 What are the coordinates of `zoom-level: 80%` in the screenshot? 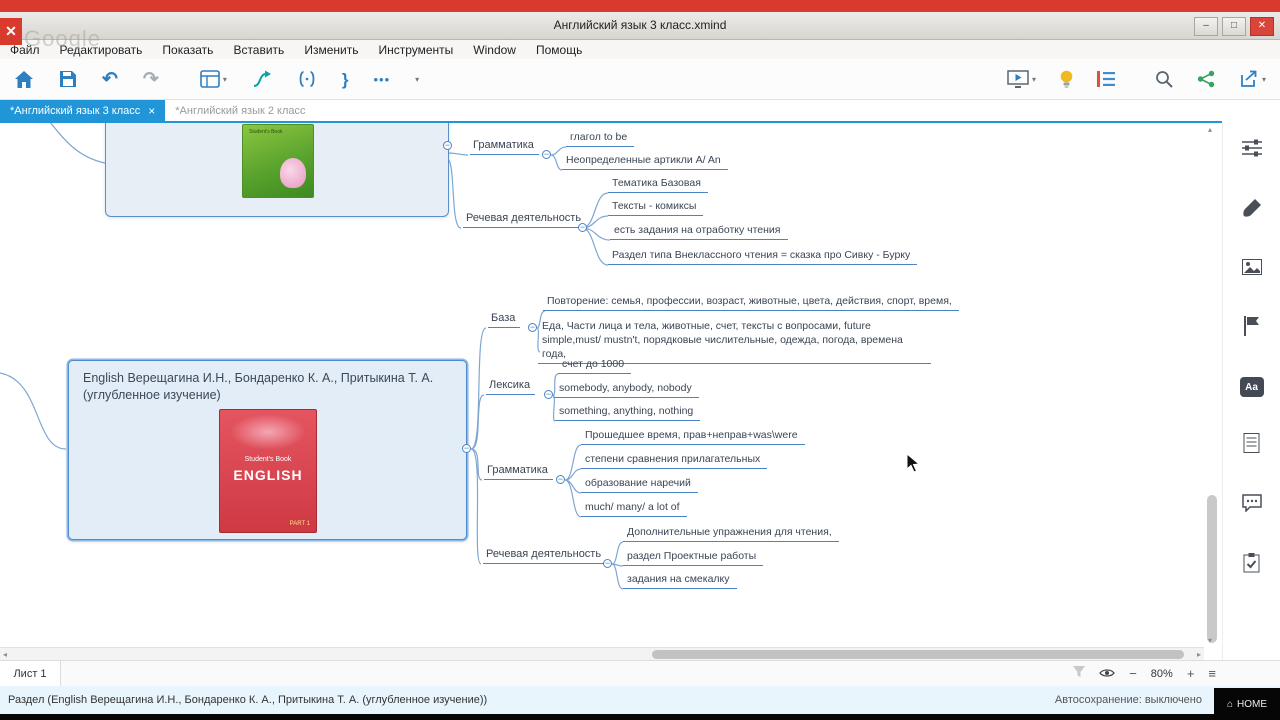 It's located at (1162, 674).